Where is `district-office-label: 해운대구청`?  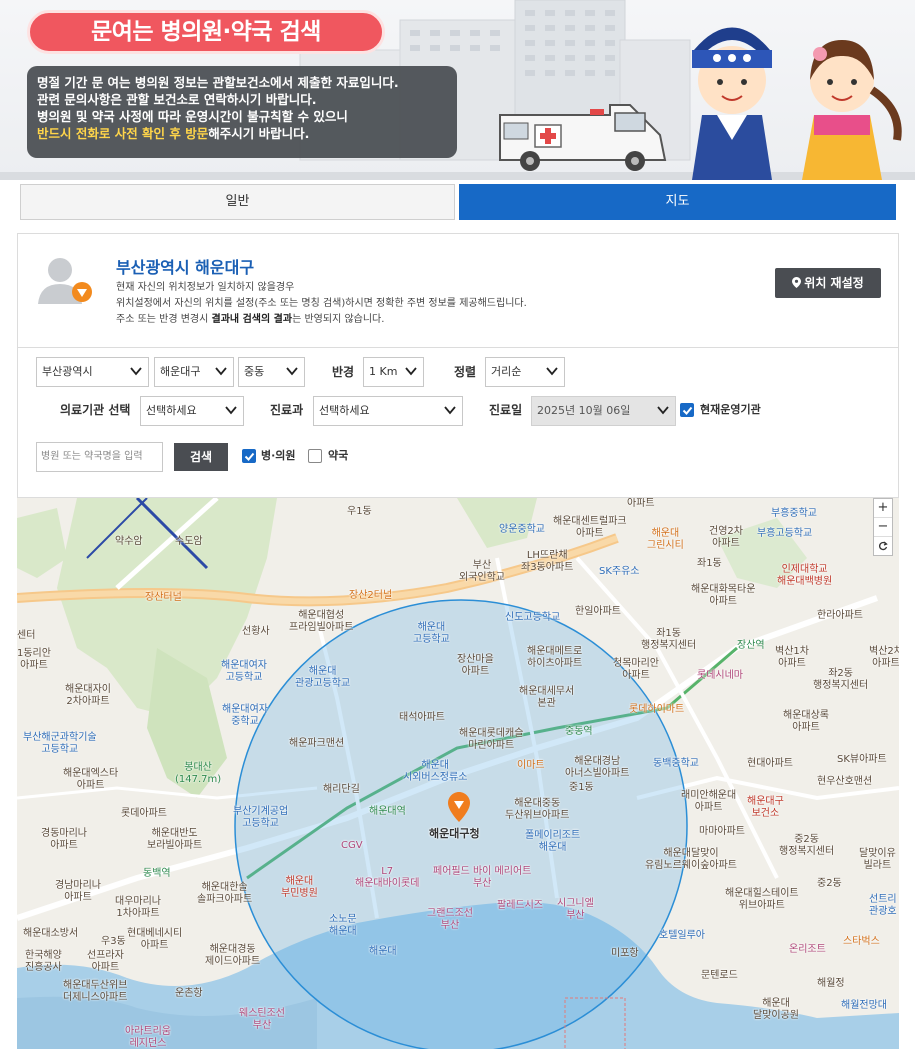
district-office-label: 해운대구청 is located at coordinates (454, 833).